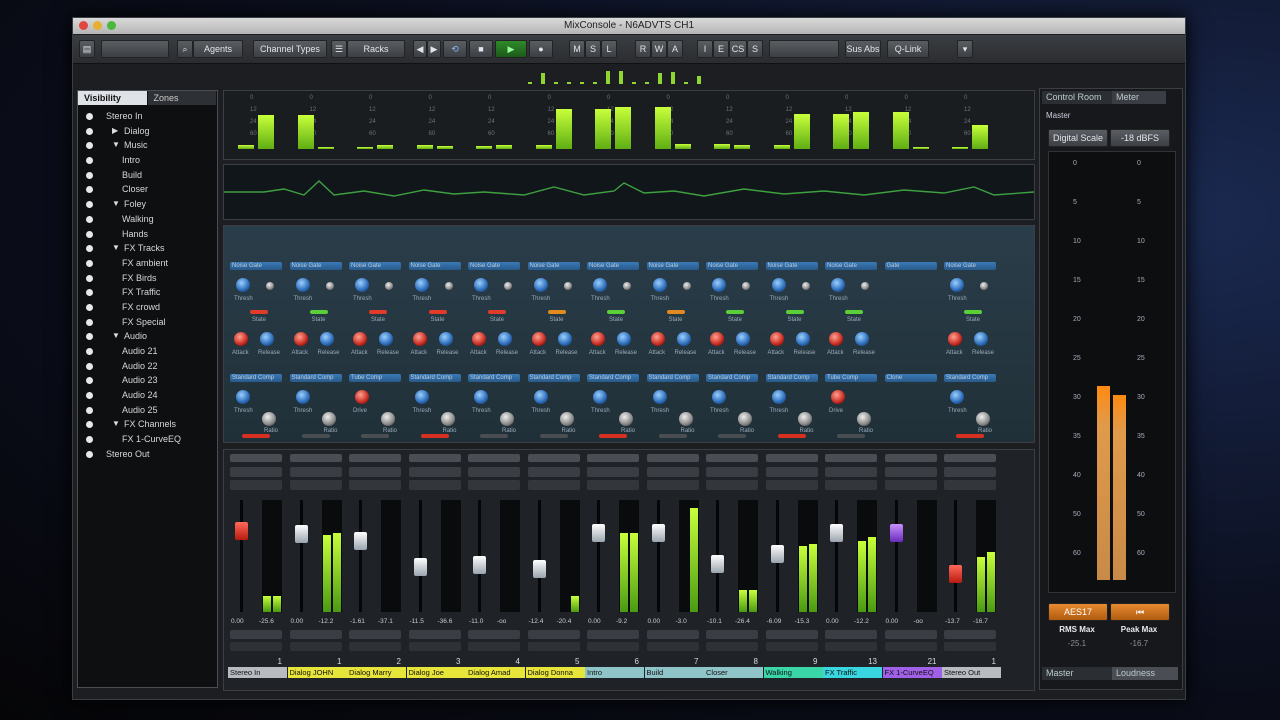 This screenshot has width=1280, height=720. Describe the element at coordinates (147, 439) in the screenshot. I see `tree-item: FX 1-CurveEQ` at that location.